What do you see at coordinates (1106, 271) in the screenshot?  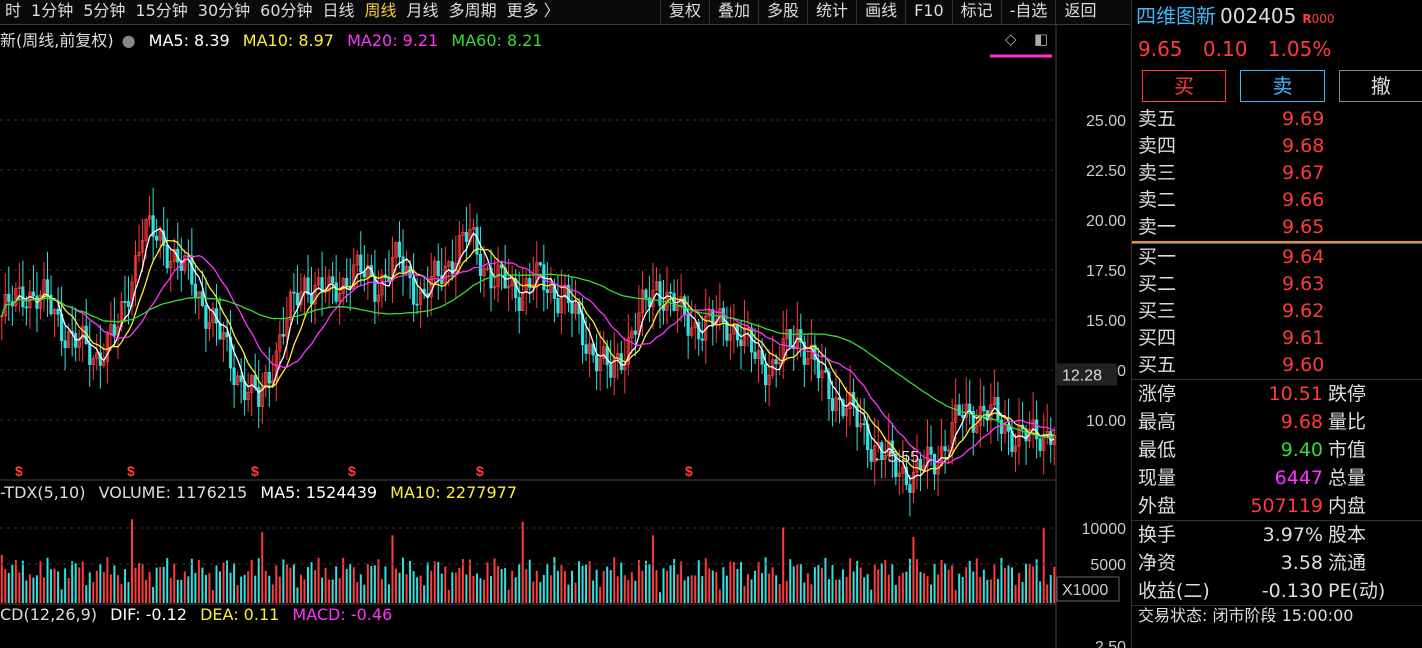 I see `y-tick-label: 17.50` at bounding box center [1106, 271].